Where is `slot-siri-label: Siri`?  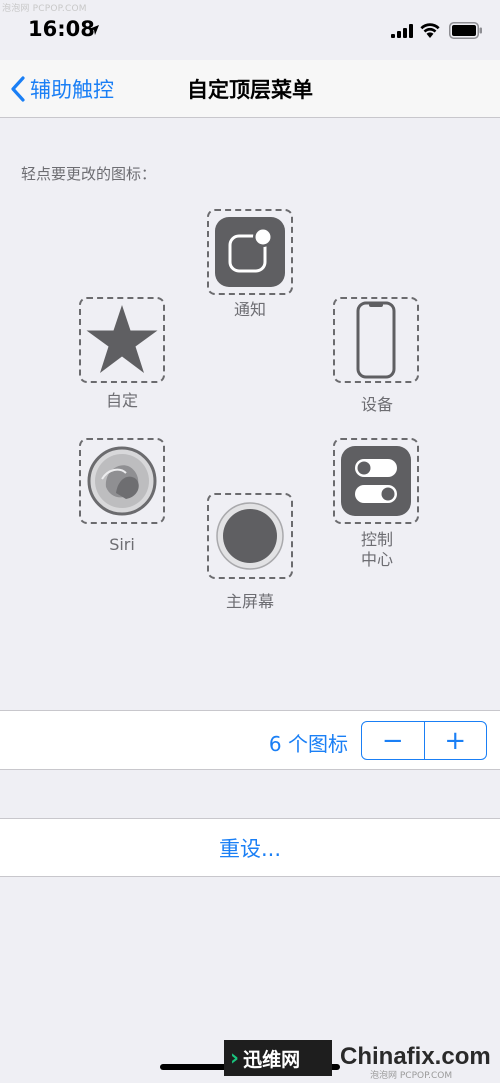 slot-siri-label: Siri is located at coordinates (122, 544).